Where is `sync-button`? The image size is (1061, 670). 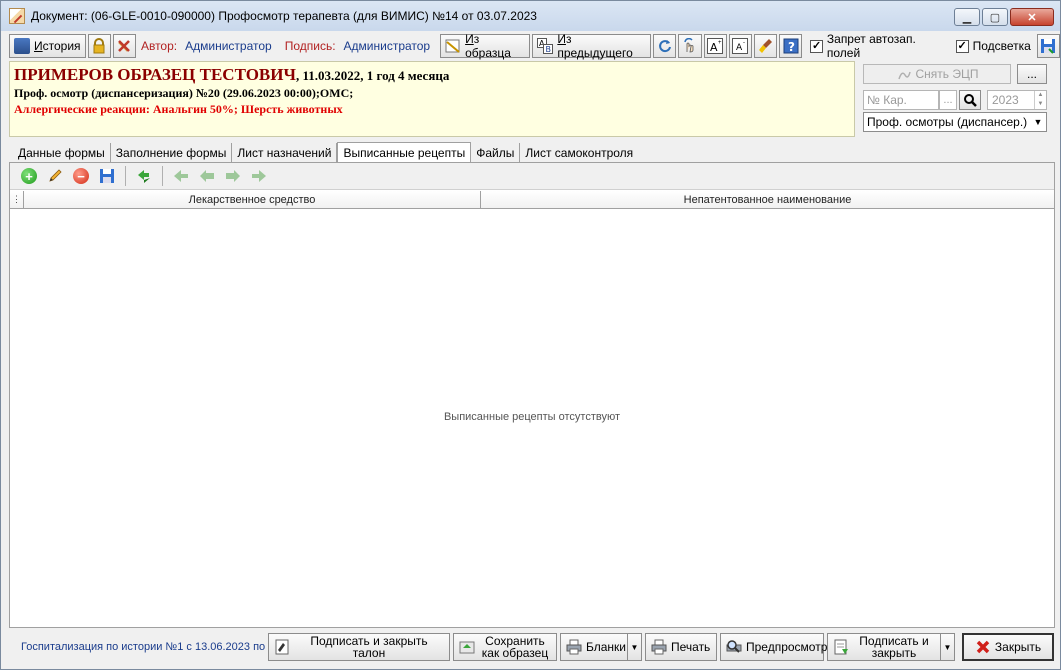 sync-button is located at coordinates (144, 176).